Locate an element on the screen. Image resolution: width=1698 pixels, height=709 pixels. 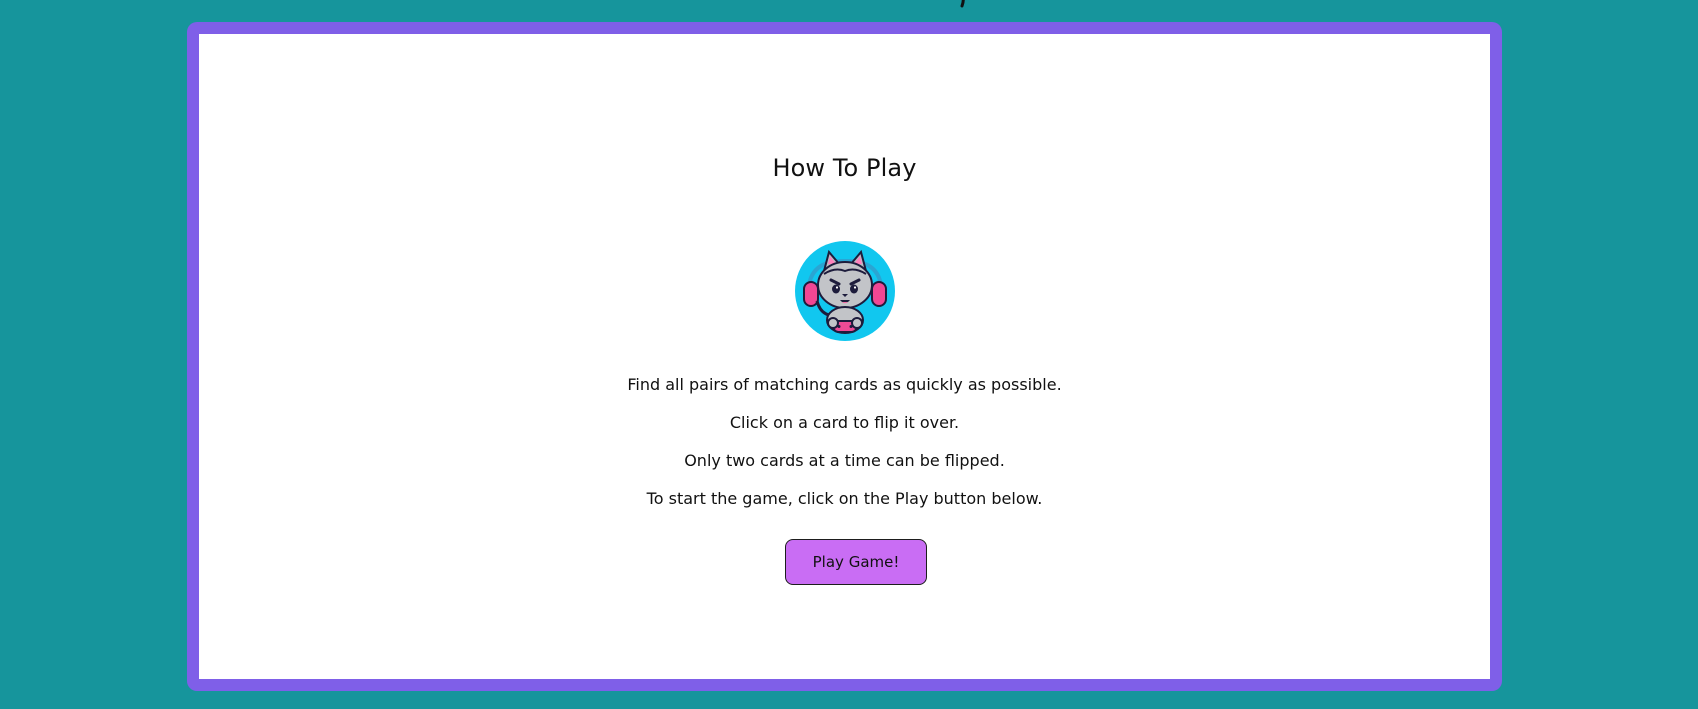
rule-text: Only two cards at a time can be flipped. is located at coordinates (844, 460).